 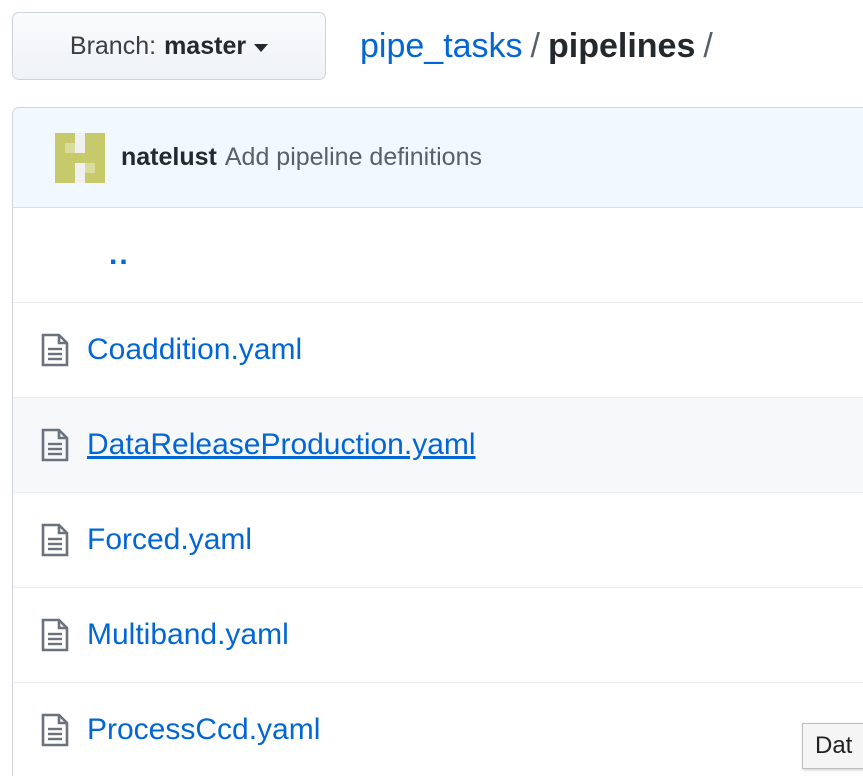 What do you see at coordinates (438, 255) in the screenshot?
I see `parent-directory-row: ..` at bounding box center [438, 255].